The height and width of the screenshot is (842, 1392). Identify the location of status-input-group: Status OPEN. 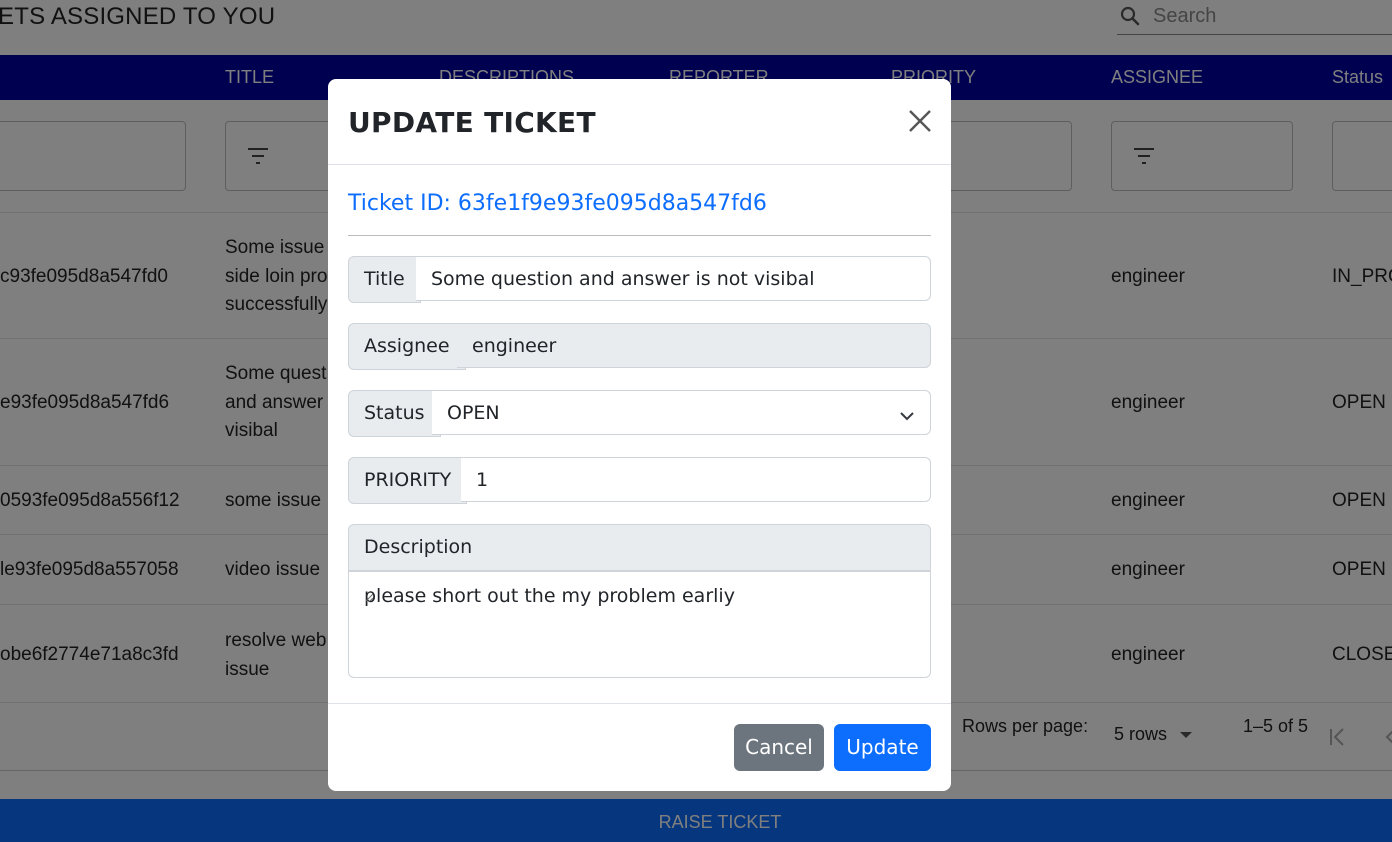
(639, 413).